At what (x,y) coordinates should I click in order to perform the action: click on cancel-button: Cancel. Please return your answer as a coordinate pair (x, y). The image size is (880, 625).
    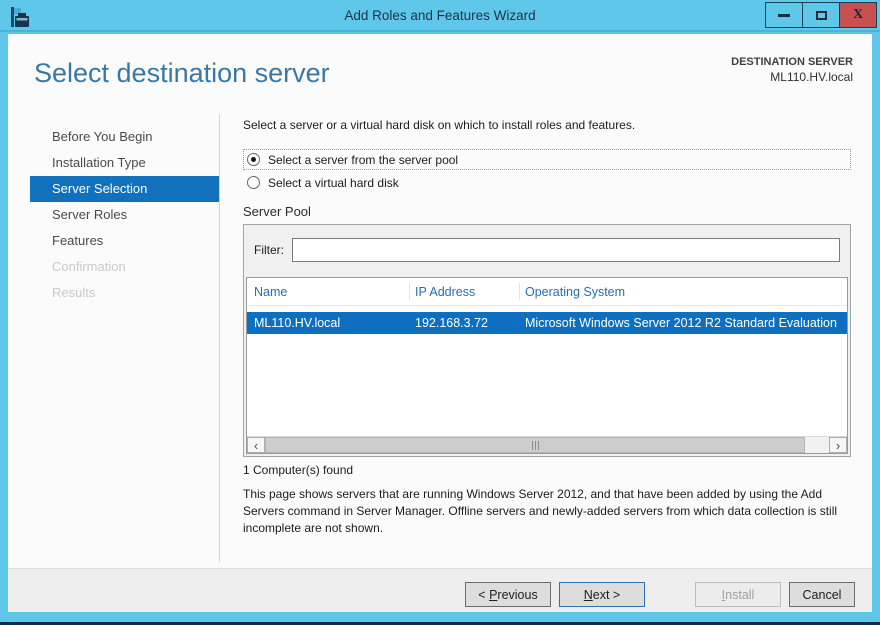
    Looking at the image, I should click on (822, 594).